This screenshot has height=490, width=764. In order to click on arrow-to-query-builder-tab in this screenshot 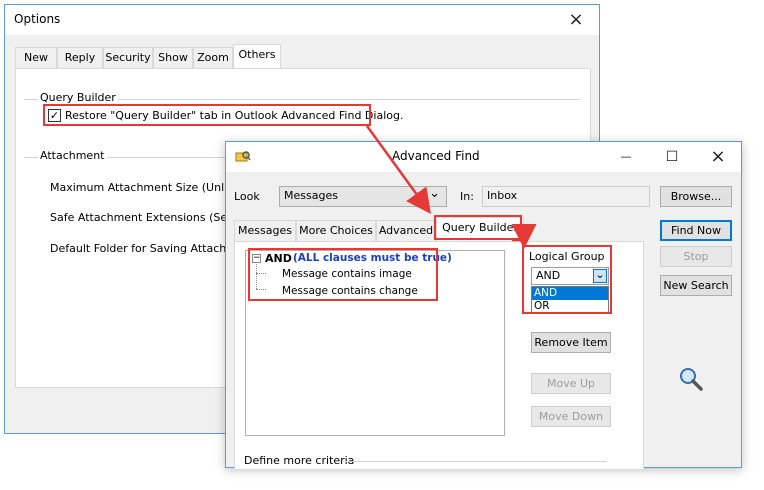, I will do `click(398, 170)`.